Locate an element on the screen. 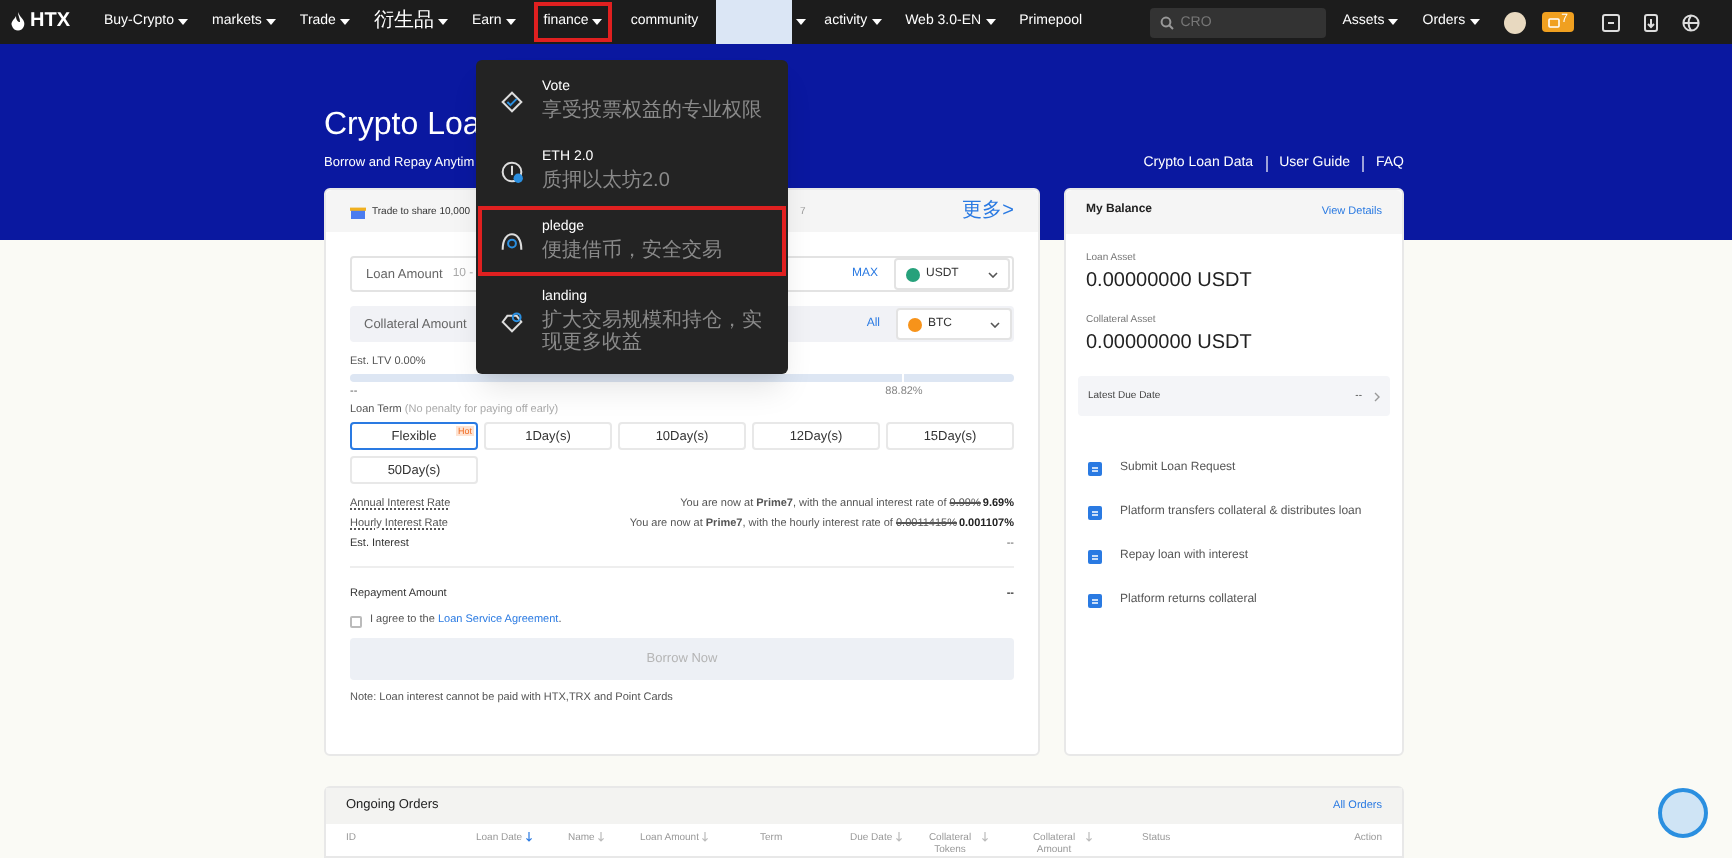 The height and width of the screenshot is (858, 1732). menu-item-subtitle: 质押以太坊2.0 is located at coordinates (606, 181).